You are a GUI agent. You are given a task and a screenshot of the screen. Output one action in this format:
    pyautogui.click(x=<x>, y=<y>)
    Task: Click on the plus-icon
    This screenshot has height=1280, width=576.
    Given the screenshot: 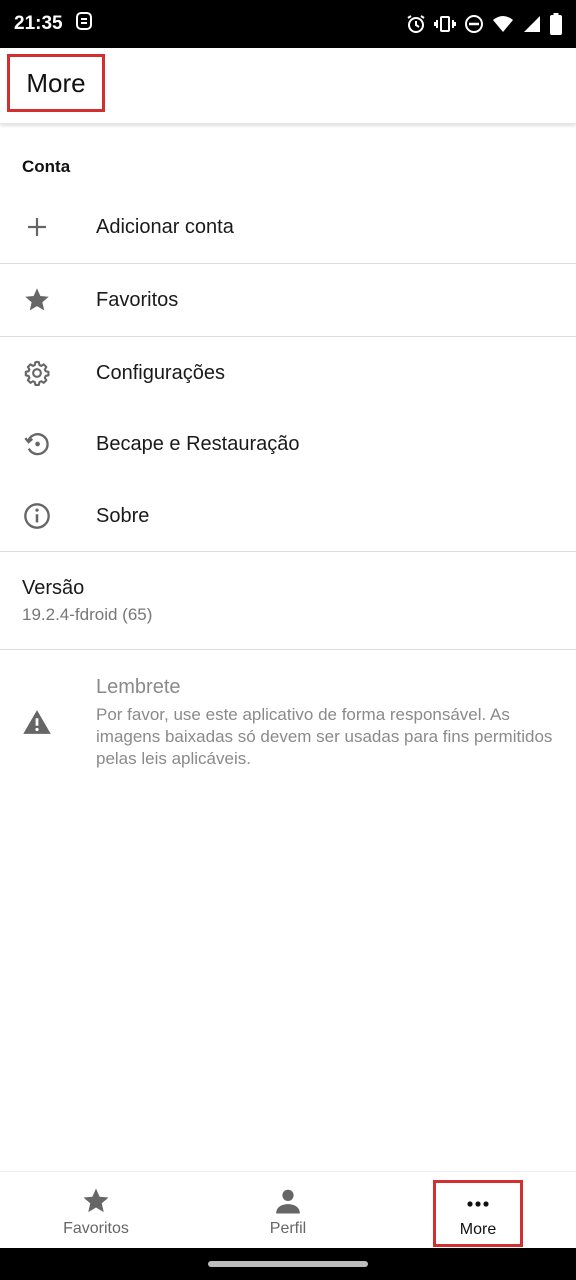 What is the action you would take?
    pyautogui.click(x=37, y=227)
    